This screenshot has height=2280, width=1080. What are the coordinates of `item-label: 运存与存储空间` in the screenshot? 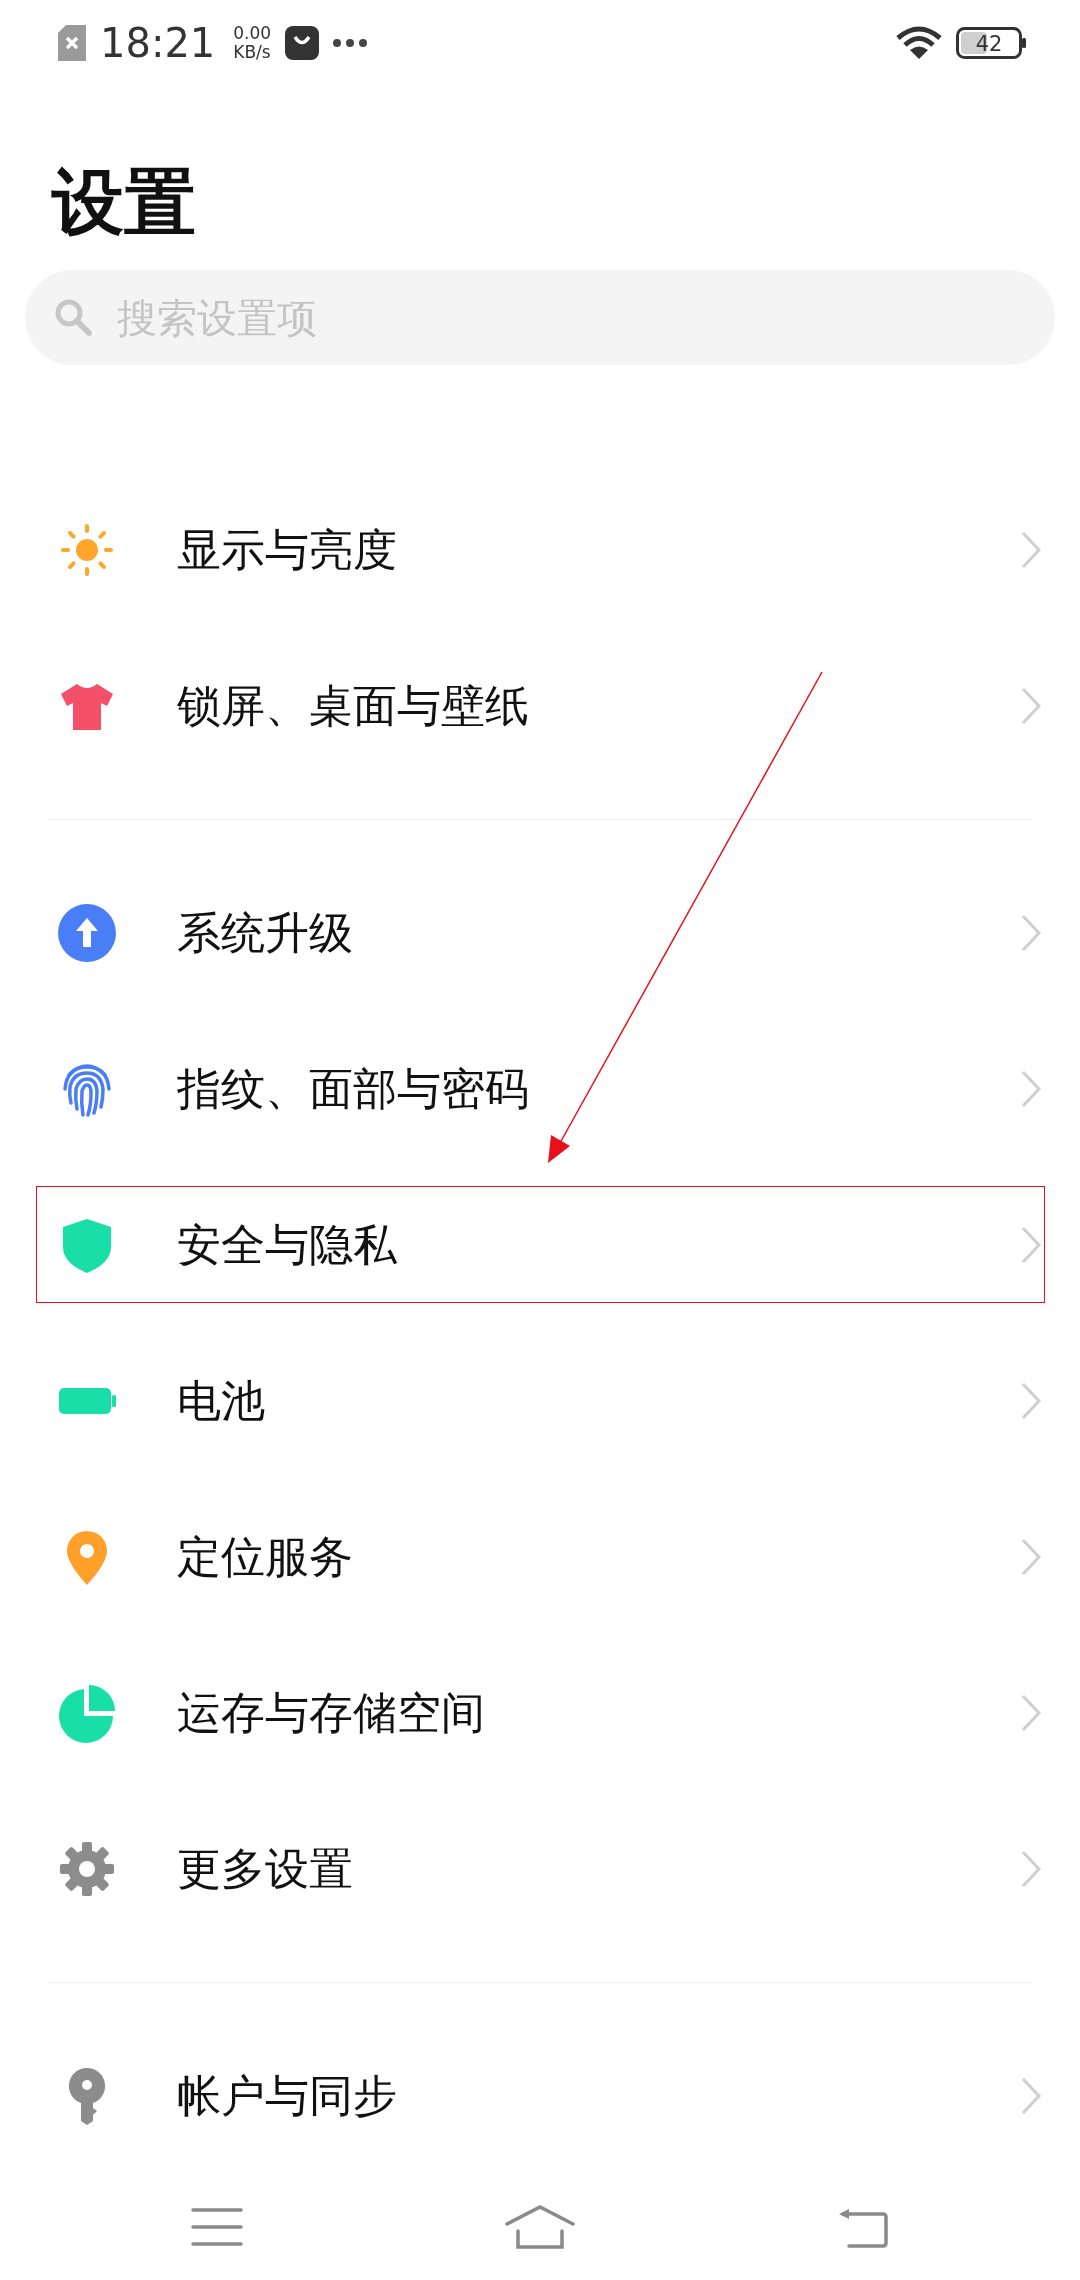 It's located at (331, 1712).